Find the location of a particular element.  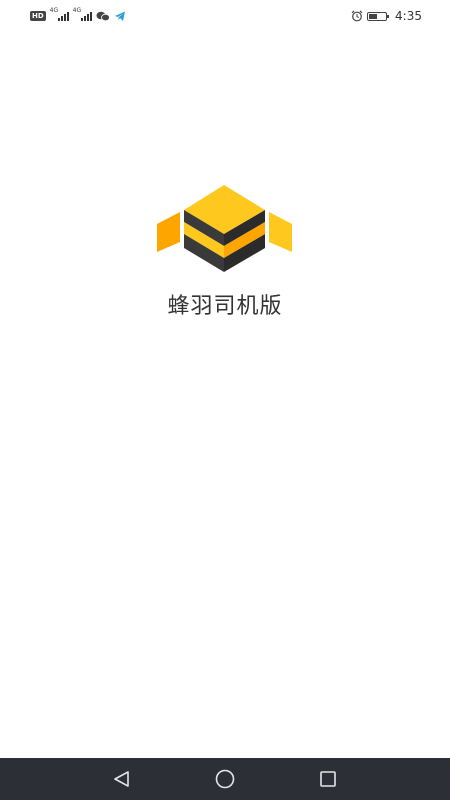

battery-icon is located at coordinates (378, 16).